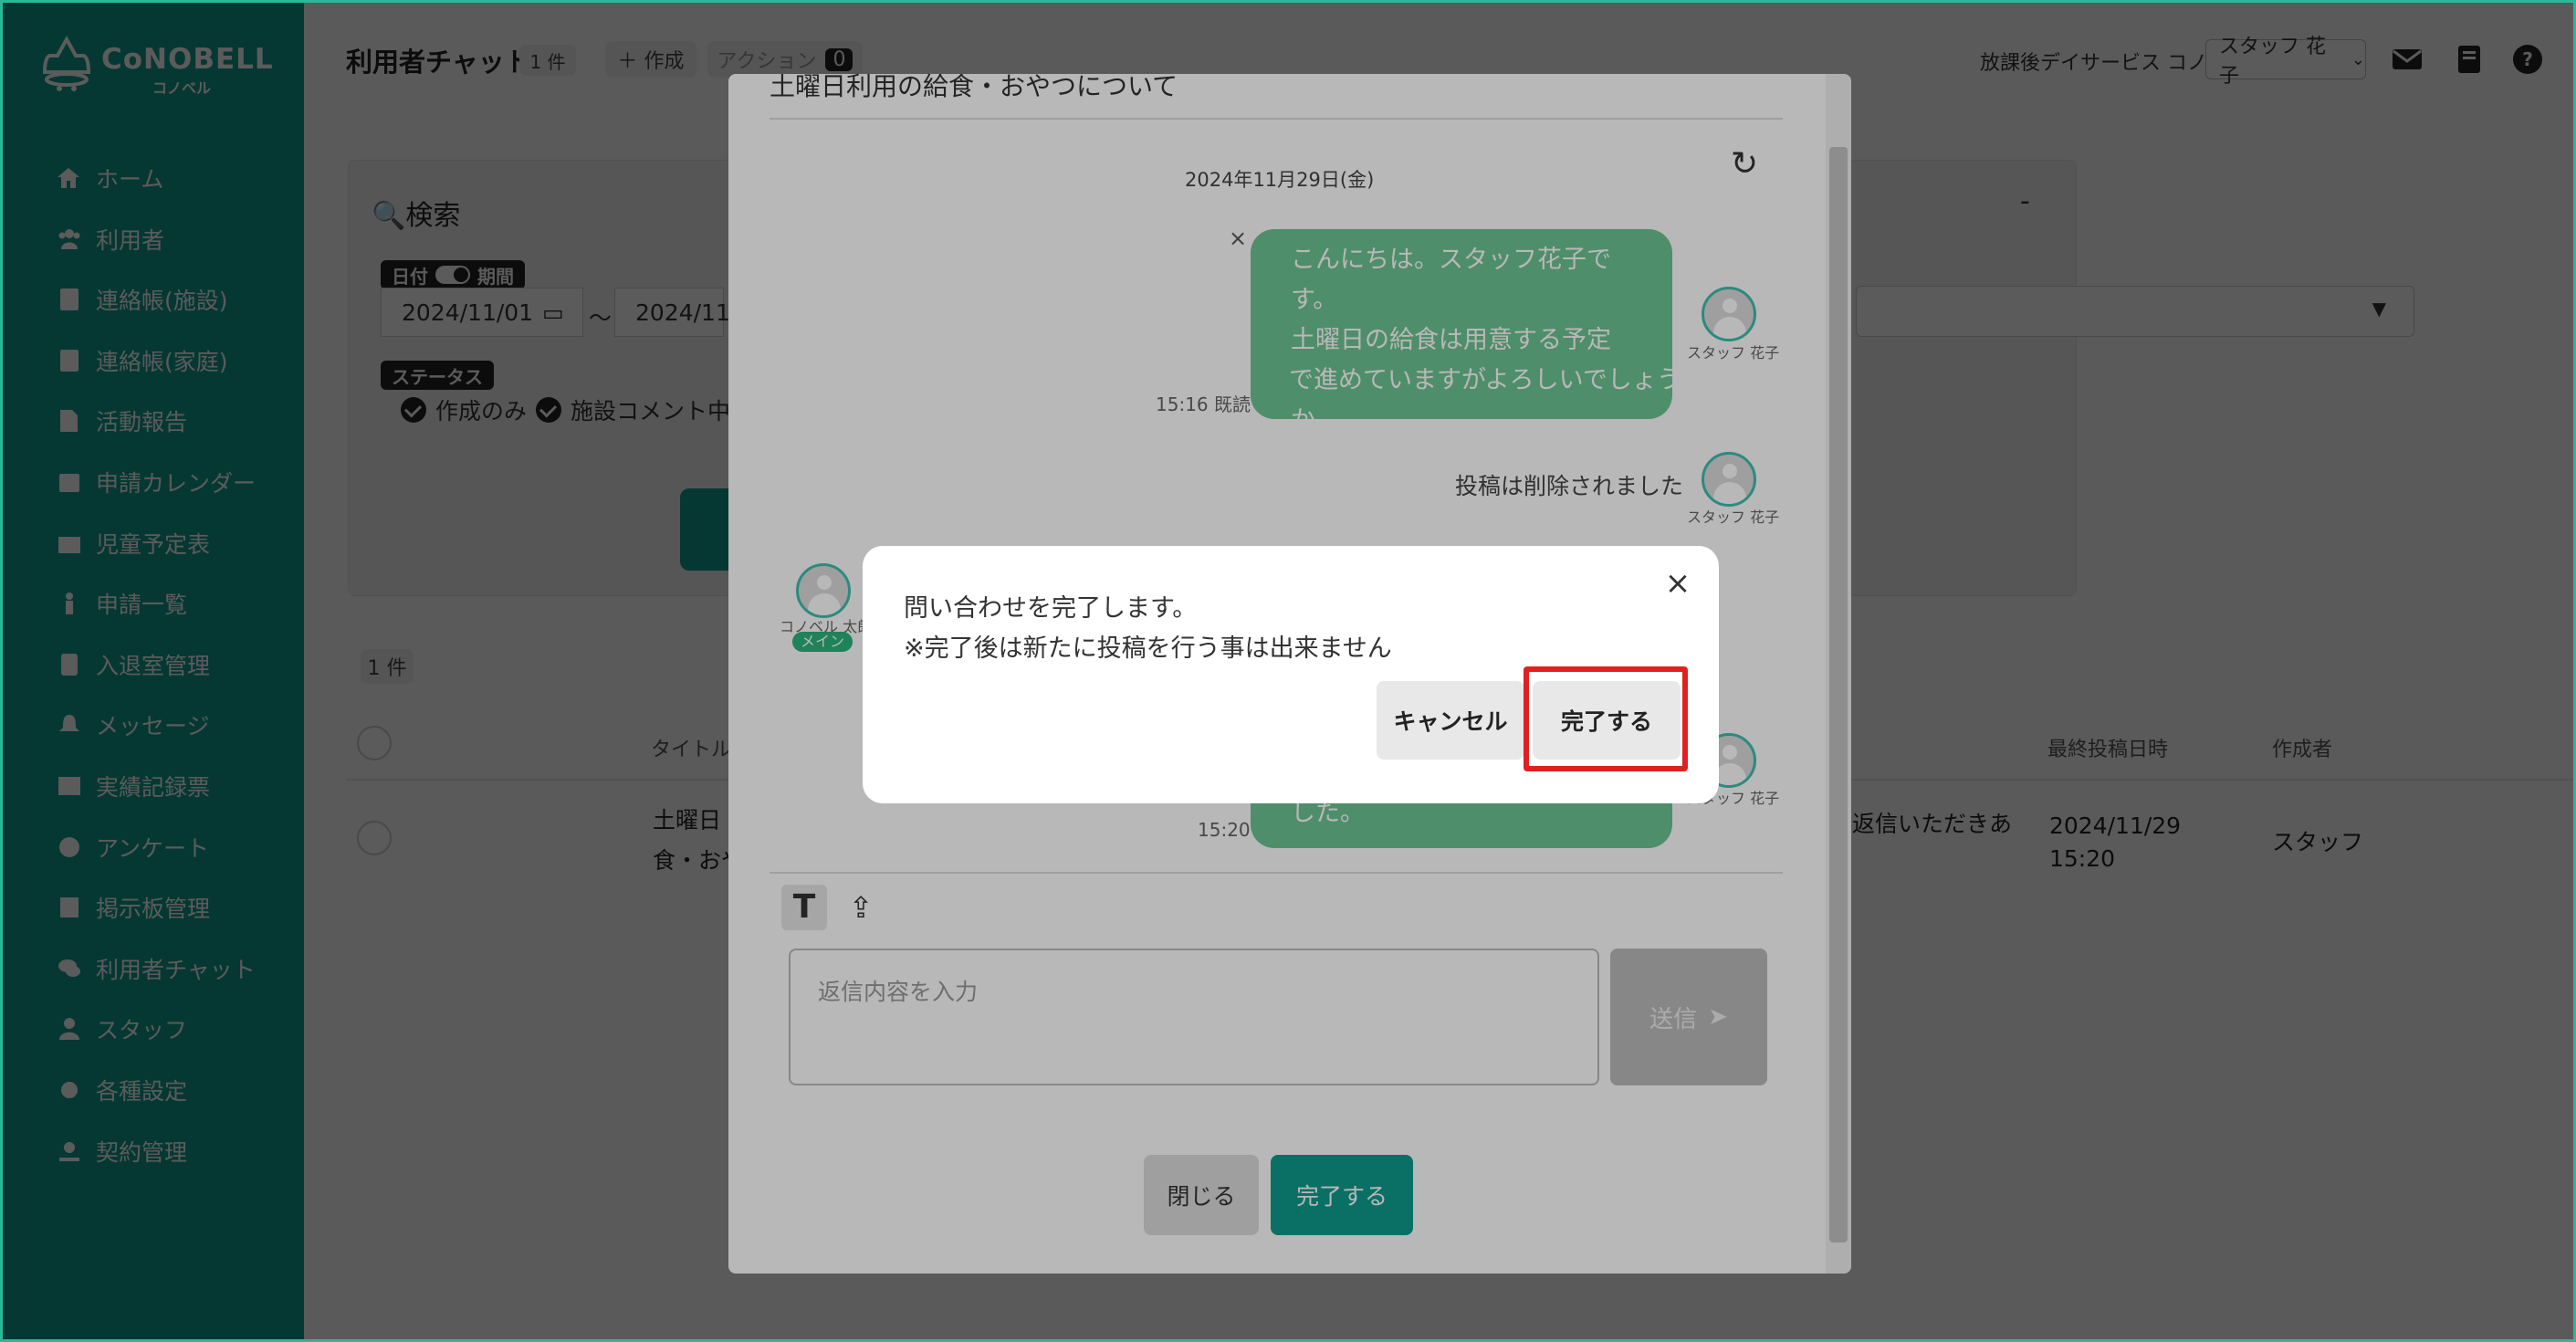 The image size is (2576, 1342). Describe the element at coordinates (1148, 648) in the screenshot. I see `dialog-warning: ※完了後は新たに投稿を行う事は出来ません` at that location.